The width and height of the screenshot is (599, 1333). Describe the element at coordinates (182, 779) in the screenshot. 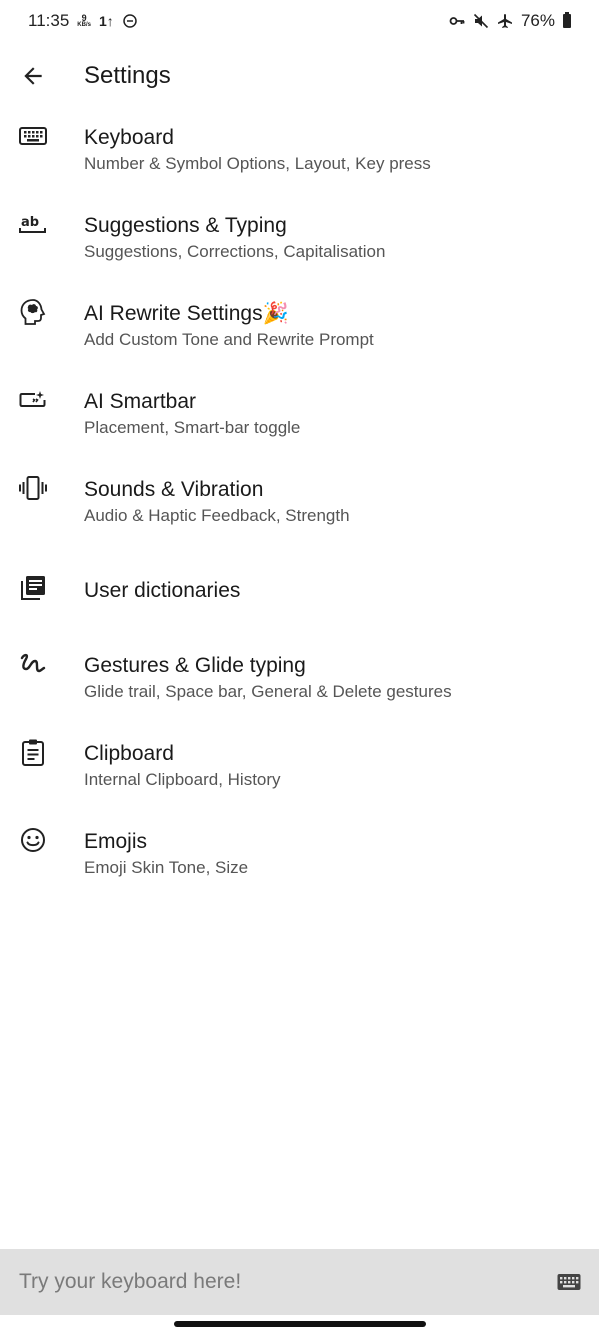

I see `setting-subtitle: Internal Clipboard, History` at that location.